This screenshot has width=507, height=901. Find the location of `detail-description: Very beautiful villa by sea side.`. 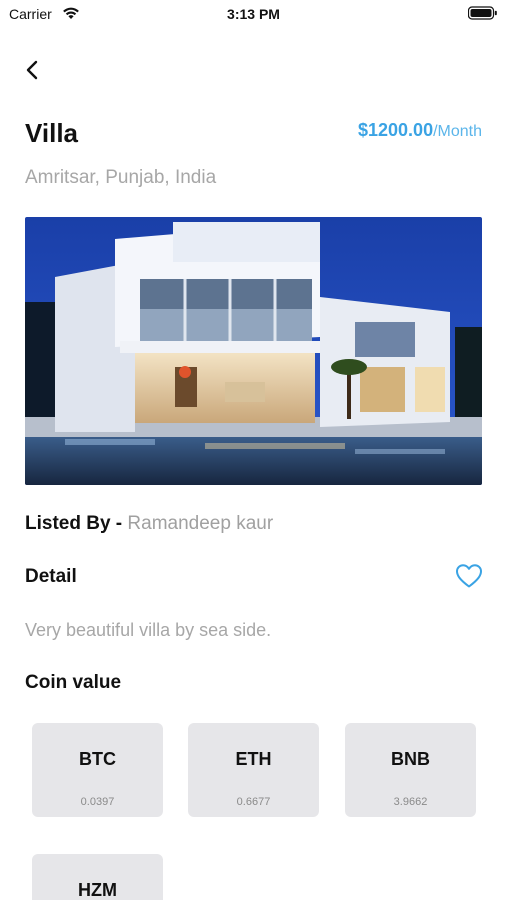

detail-description: Very beautiful villa by sea side. is located at coordinates (148, 630).